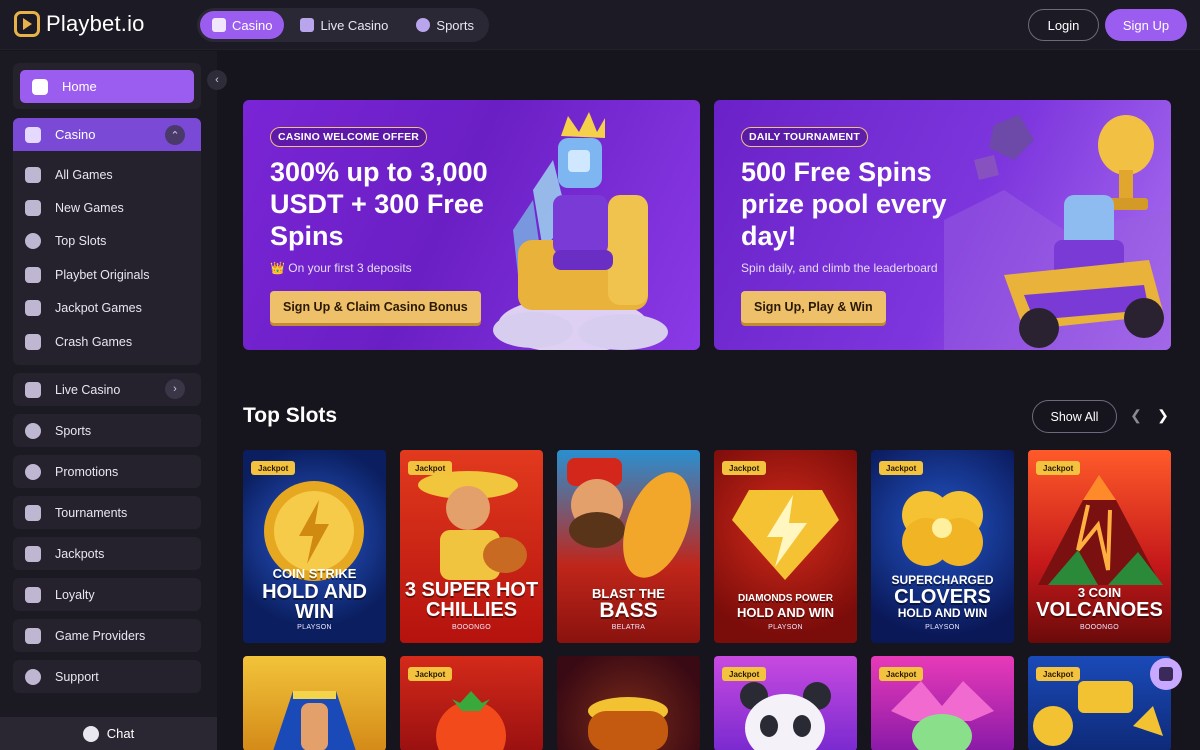  What do you see at coordinates (87, 471) in the screenshot?
I see `sidebar-item-label: Promotions` at bounding box center [87, 471].